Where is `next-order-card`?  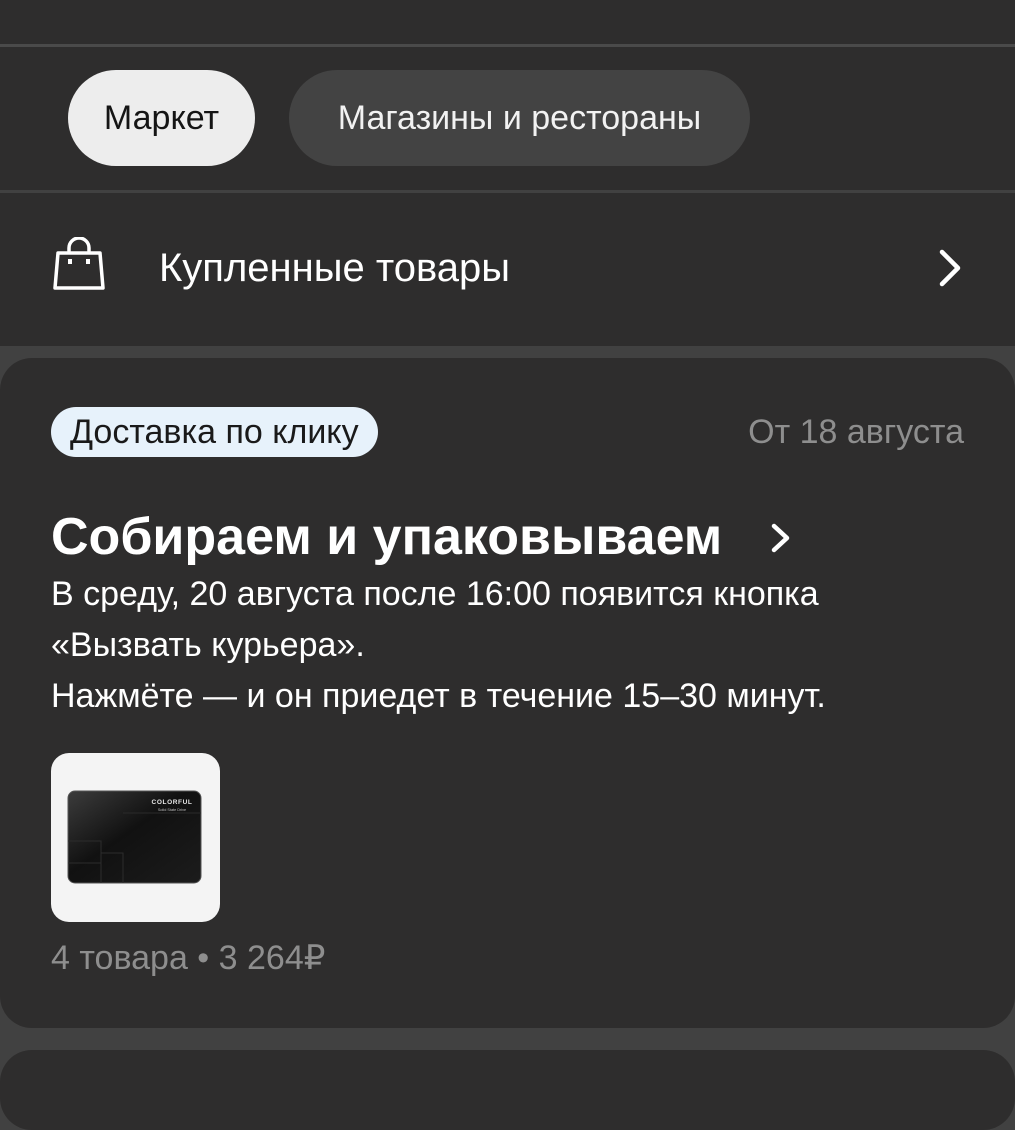
next-order-card is located at coordinates (507, 1090).